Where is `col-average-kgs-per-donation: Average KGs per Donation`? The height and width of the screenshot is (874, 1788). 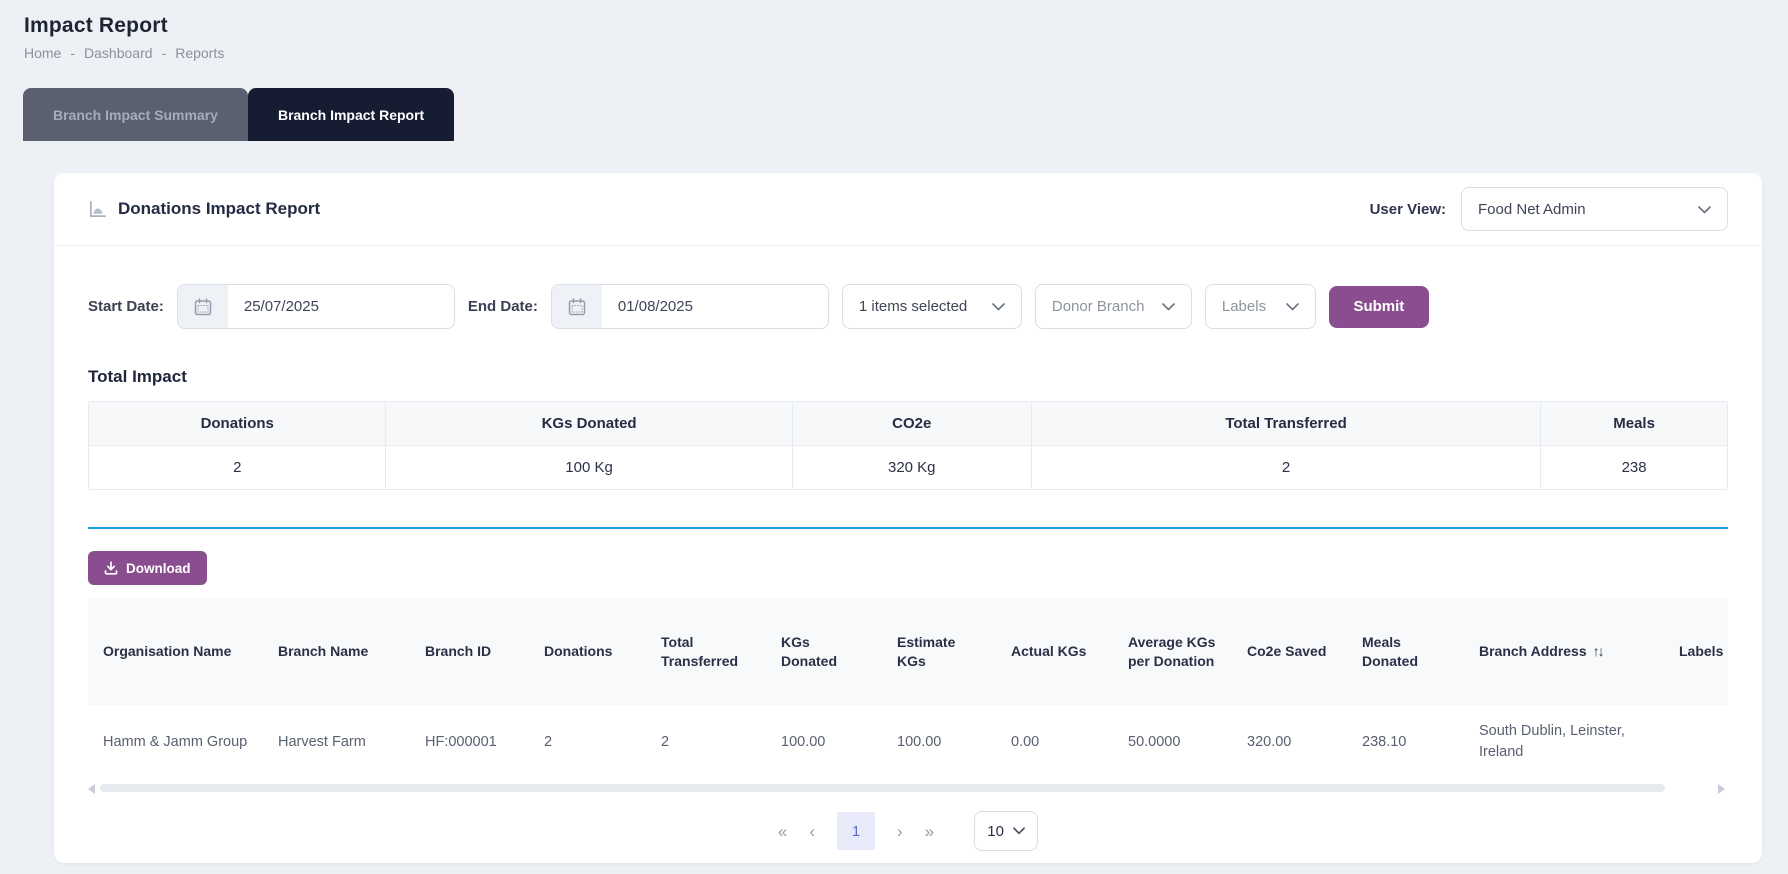 col-average-kgs-per-donation: Average KGs per Donation is located at coordinates (1172, 651).